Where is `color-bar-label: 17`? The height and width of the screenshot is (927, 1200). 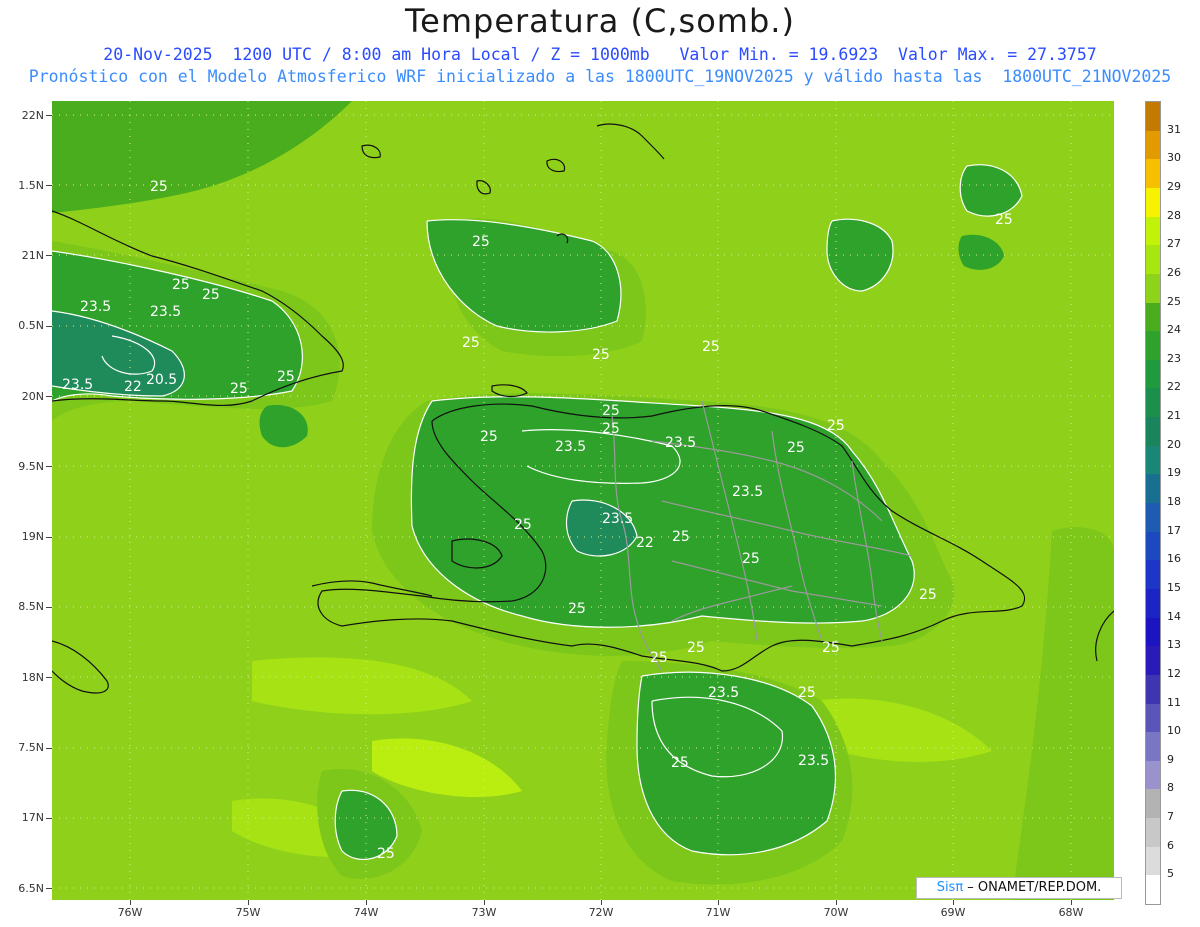 color-bar-label: 17 is located at coordinates (1174, 530).